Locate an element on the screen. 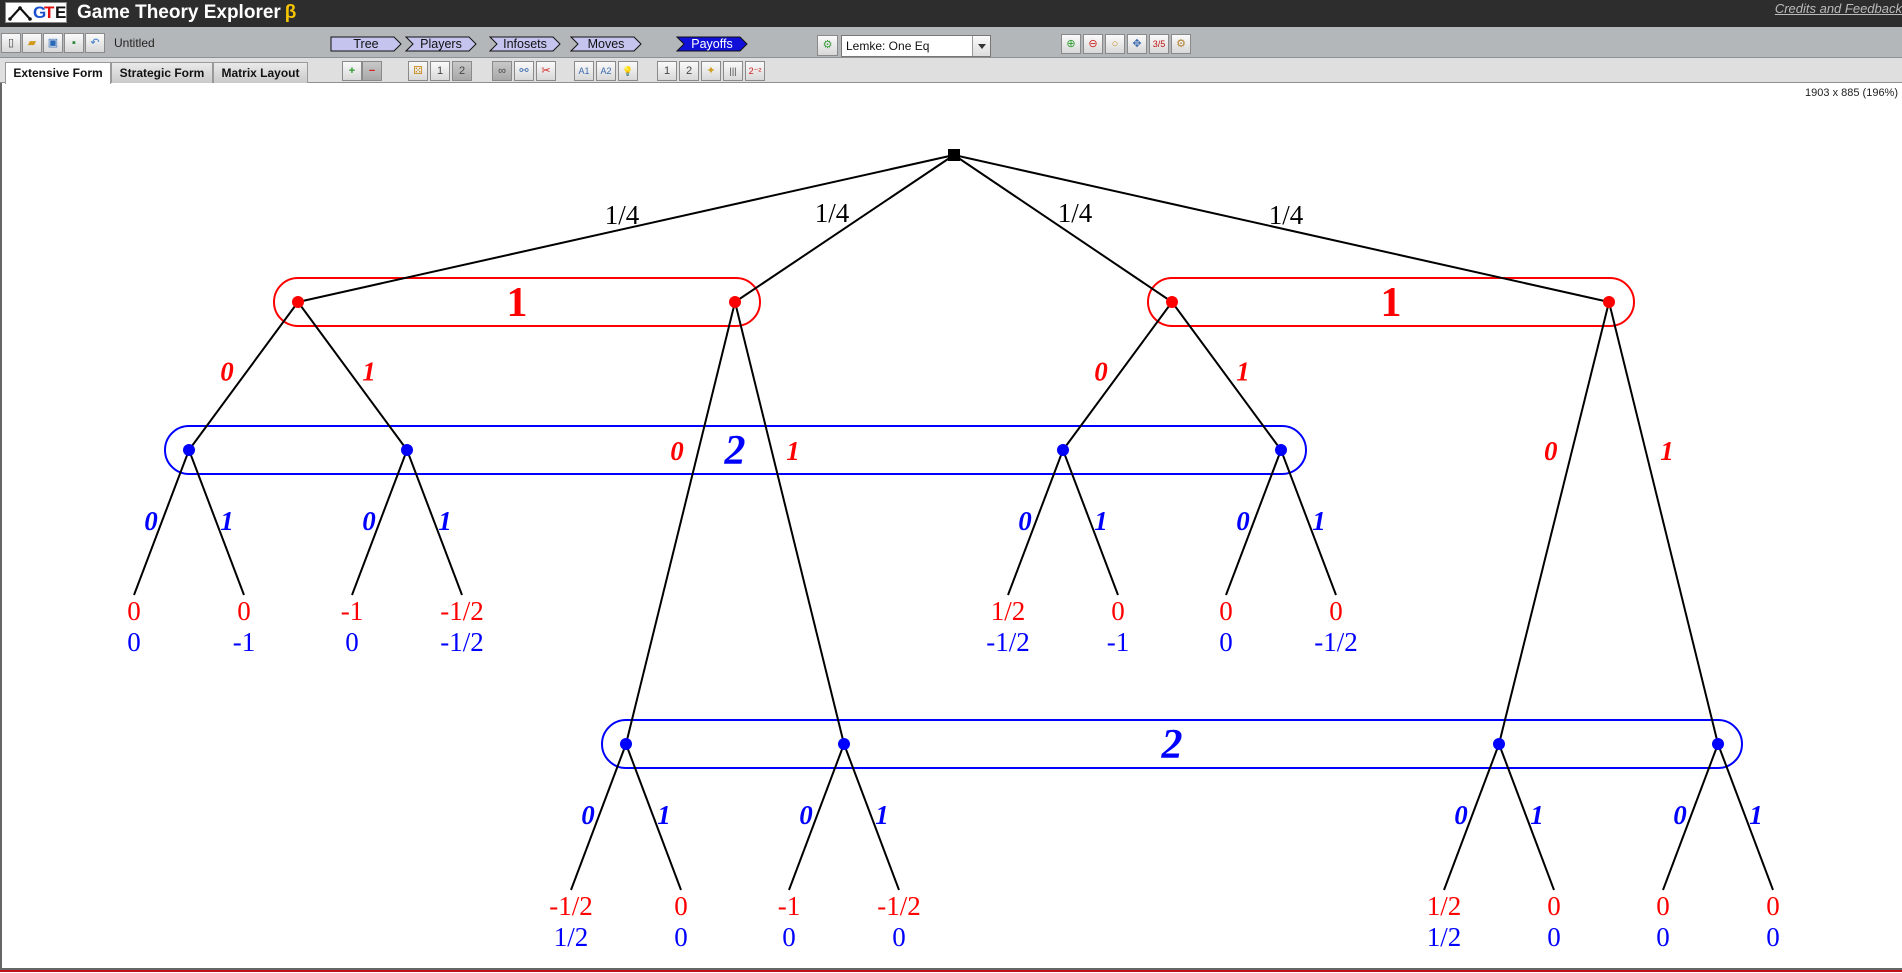  run-solver-button: ⚙ is located at coordinates (827, 45).